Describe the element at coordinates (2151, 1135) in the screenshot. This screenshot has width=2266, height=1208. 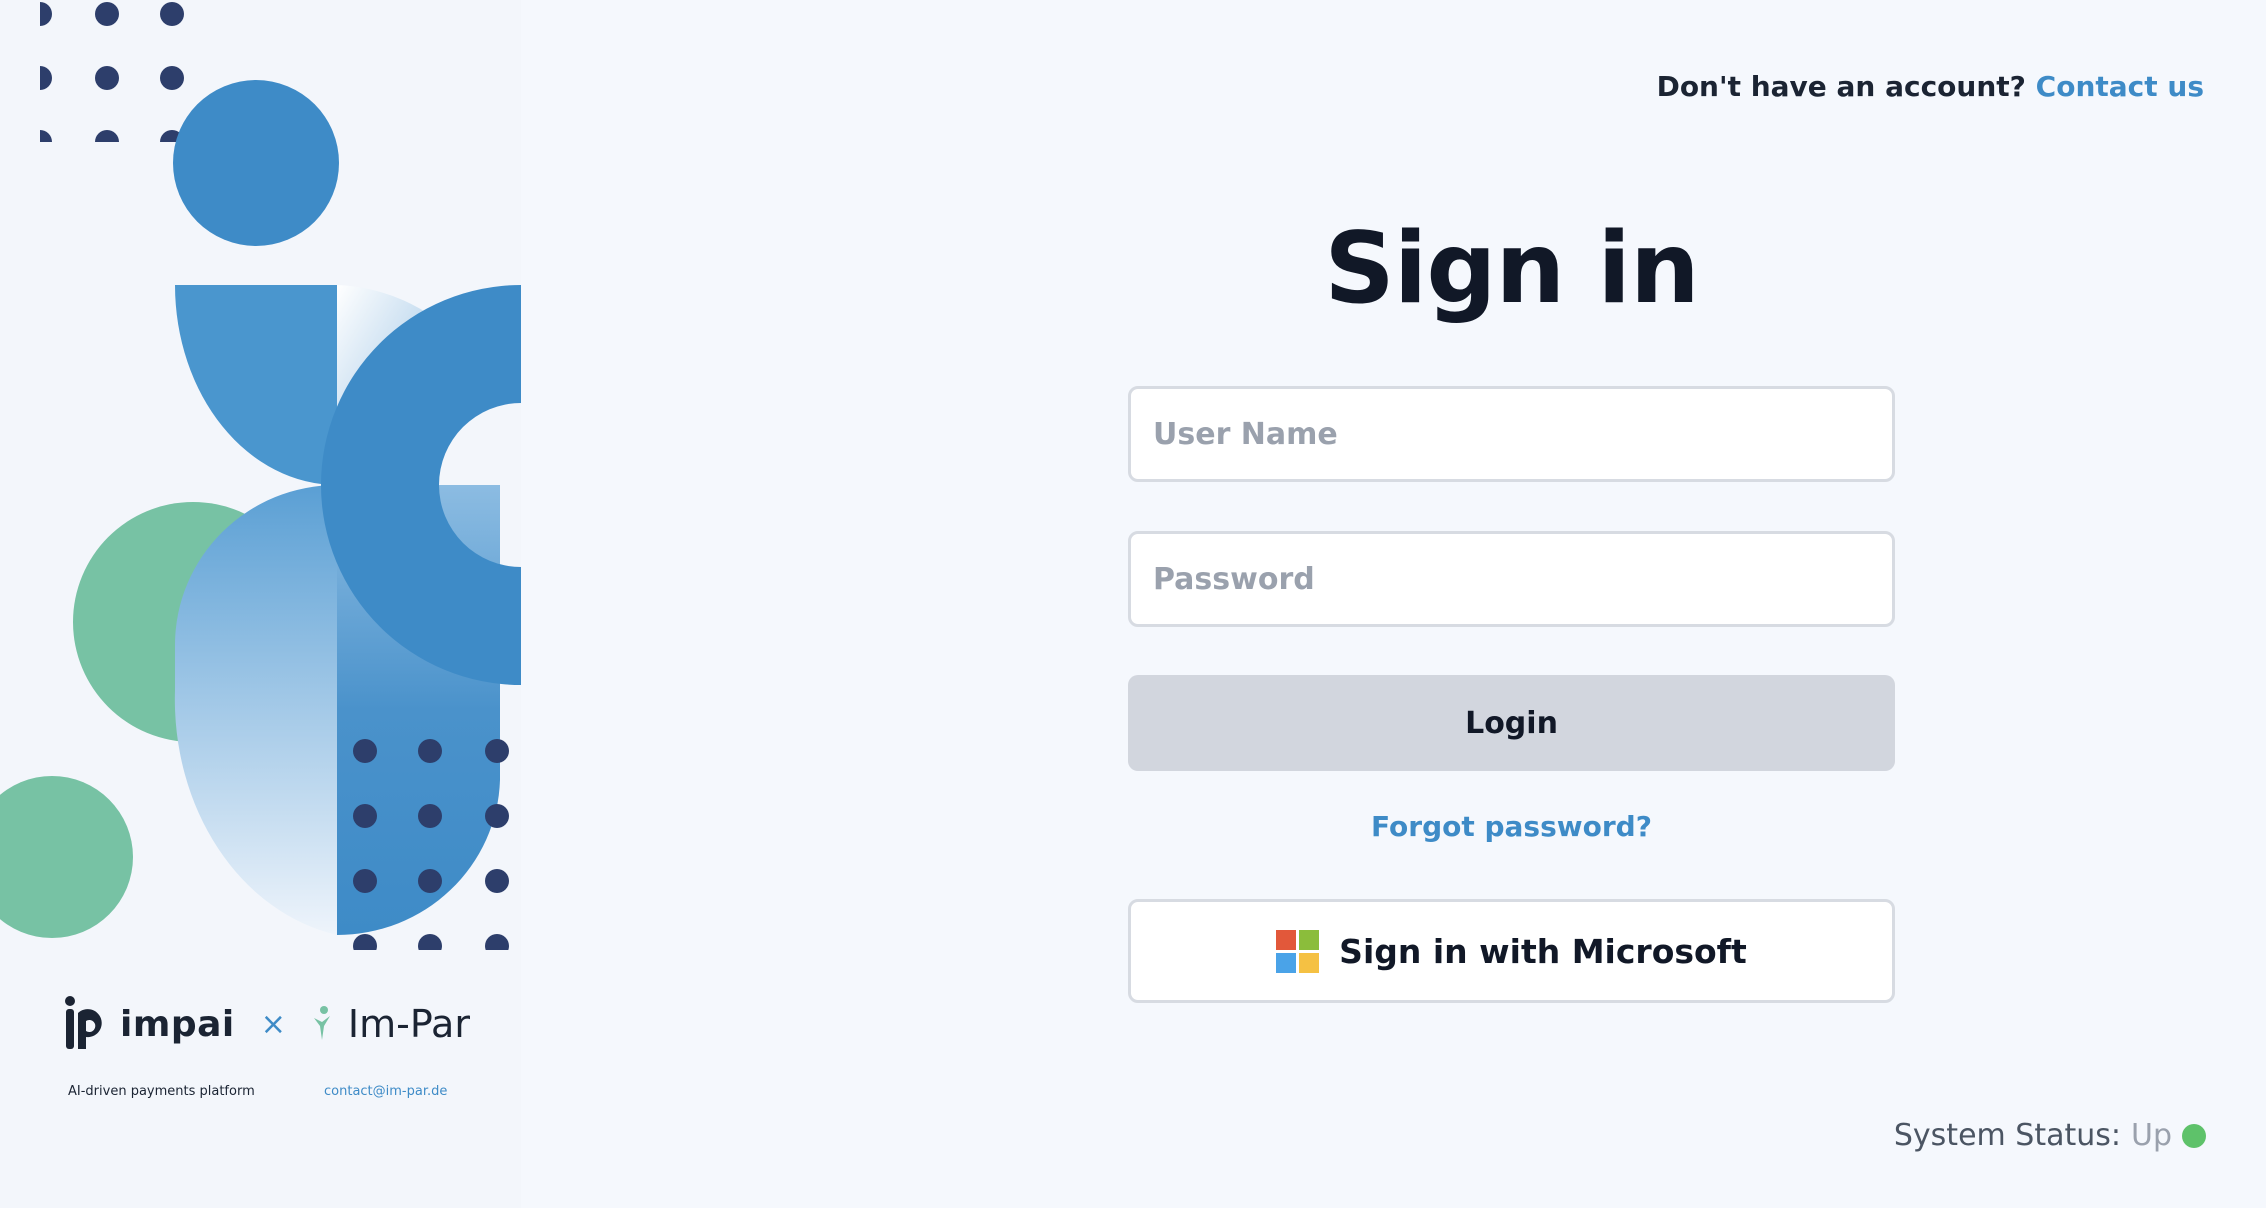
I see `system-status-value: Up` at that location.